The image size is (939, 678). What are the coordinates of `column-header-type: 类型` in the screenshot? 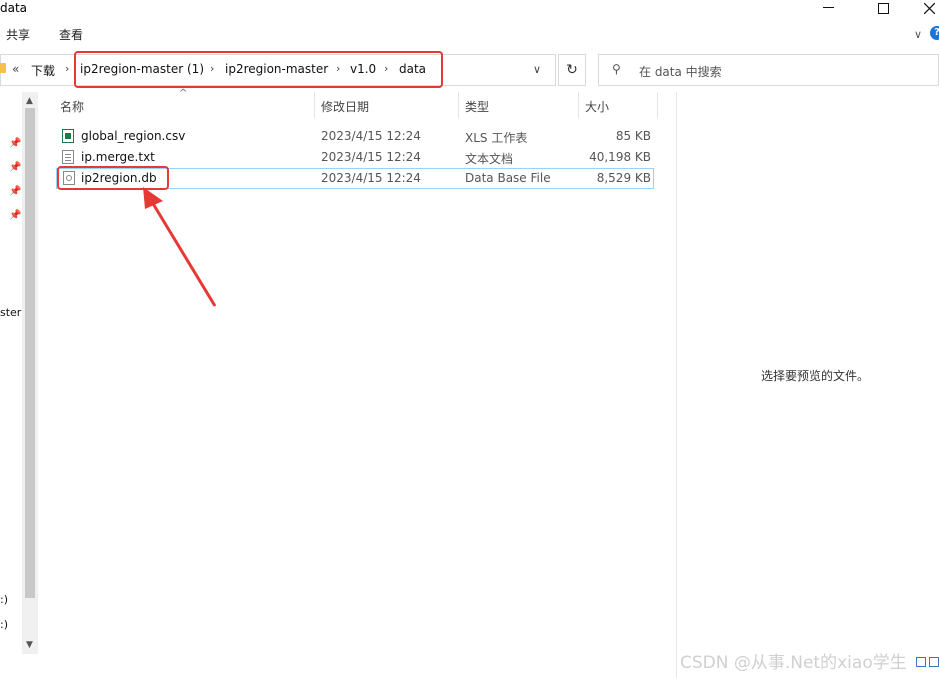 It's located at (477, 106).